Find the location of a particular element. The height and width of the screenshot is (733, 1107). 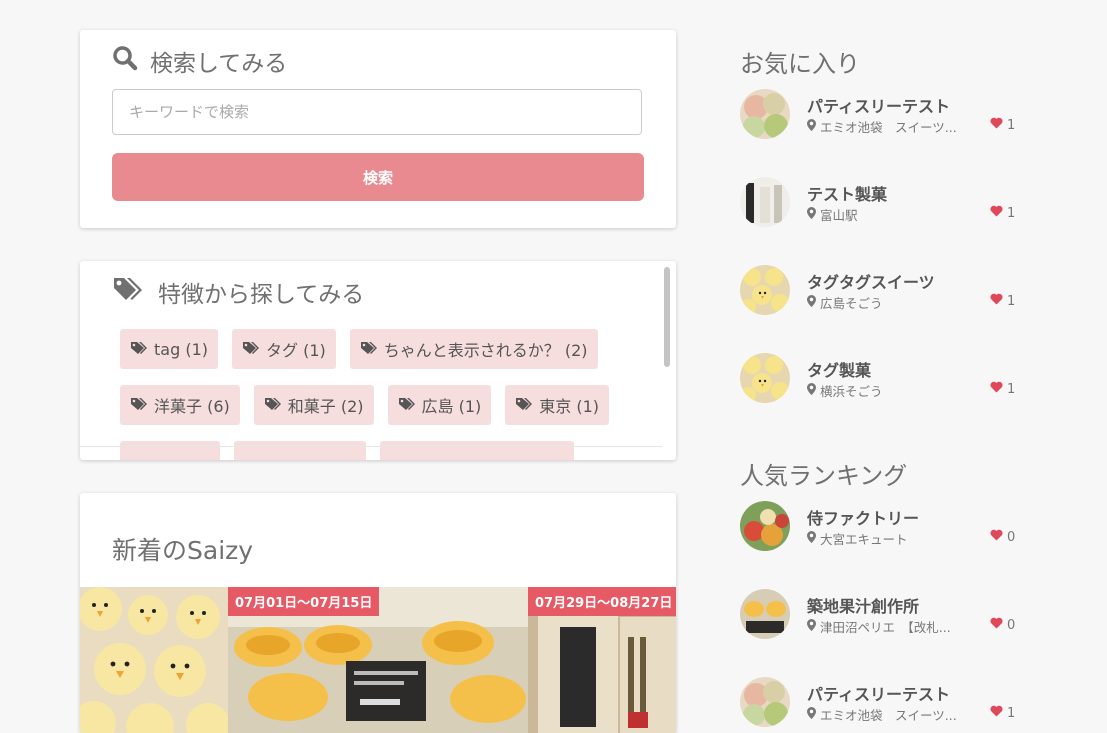

tag-label: 洋菓子 (6) is located at coordinates (192, 406).